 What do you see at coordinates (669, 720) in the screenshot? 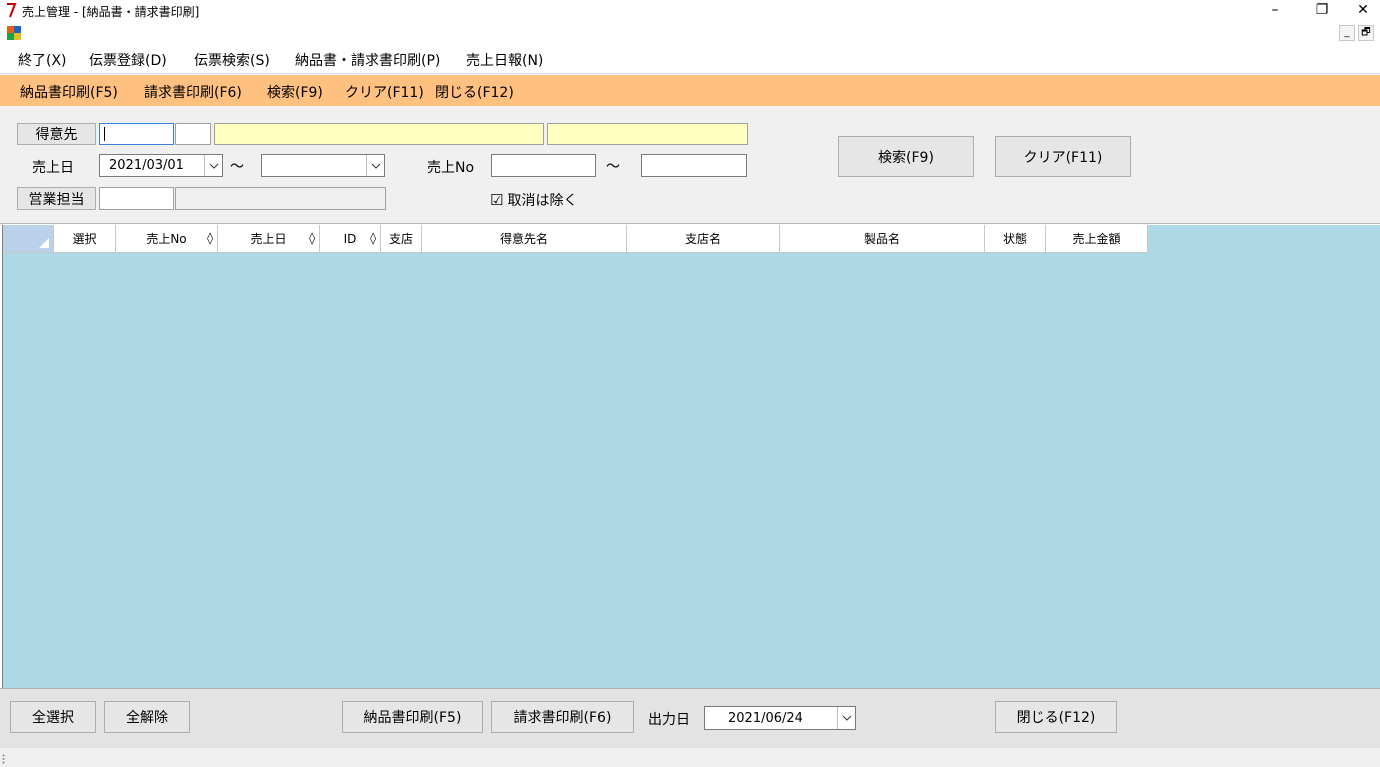
I see `output-date-label: 出力日` at bounding box center [669, 720].